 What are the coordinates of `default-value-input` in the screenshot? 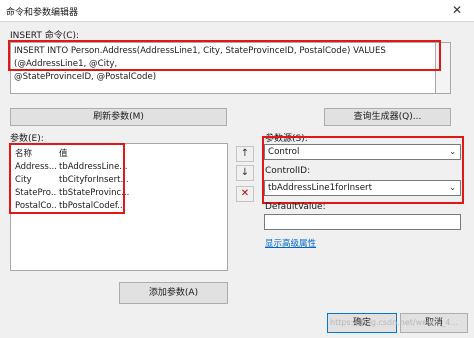 It's located at (362, 222).